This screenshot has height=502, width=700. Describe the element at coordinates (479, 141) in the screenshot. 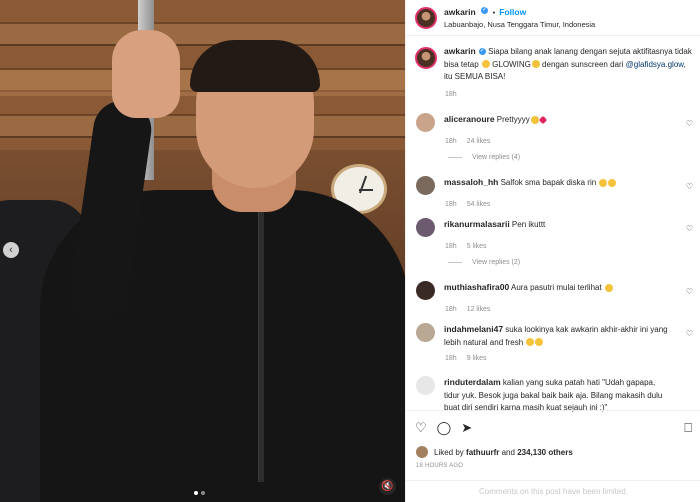

I see `comment-likes: 24 likes` at that location.